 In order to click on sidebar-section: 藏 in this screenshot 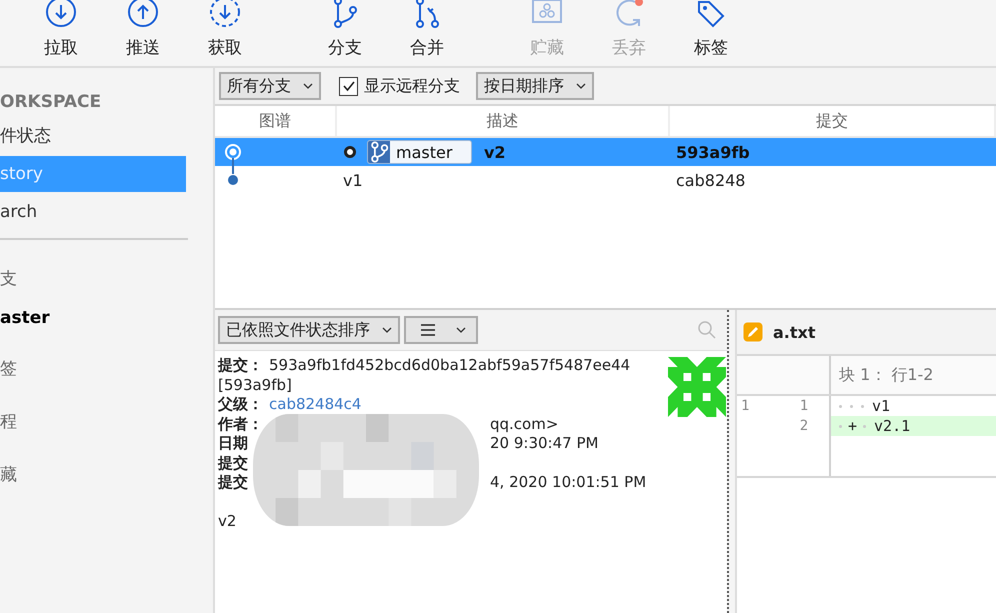, I will do `click(106, 475)`.